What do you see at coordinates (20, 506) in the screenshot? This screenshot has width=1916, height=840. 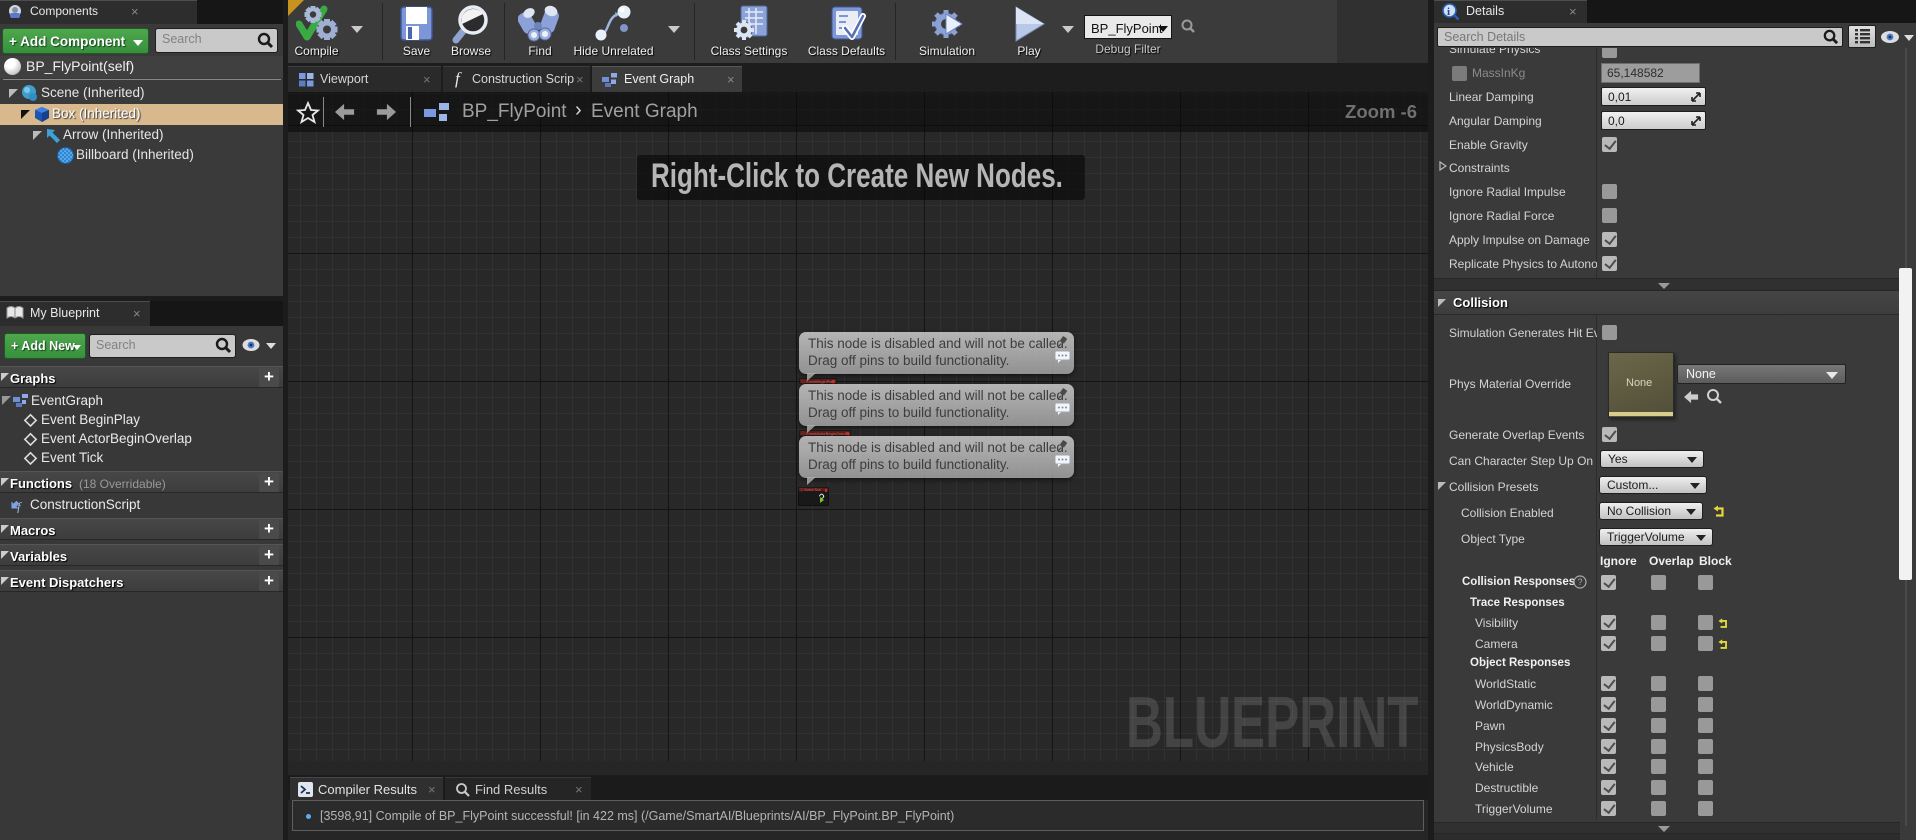 I see `svg-text: f` at bounding box center [20, 506].